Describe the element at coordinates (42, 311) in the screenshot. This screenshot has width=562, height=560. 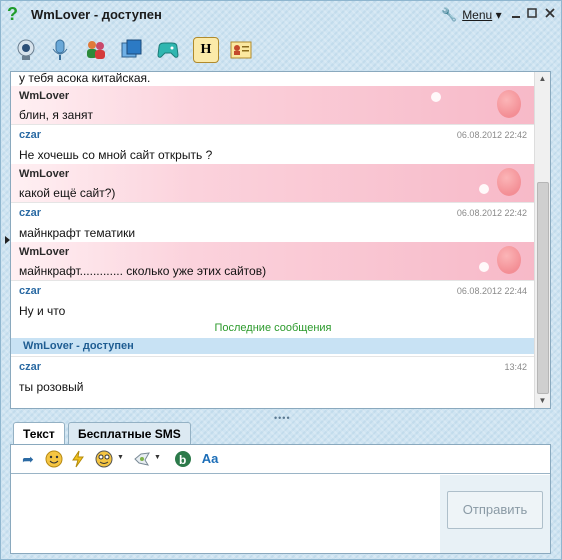
I see `message-text: Ну и что` at that location.